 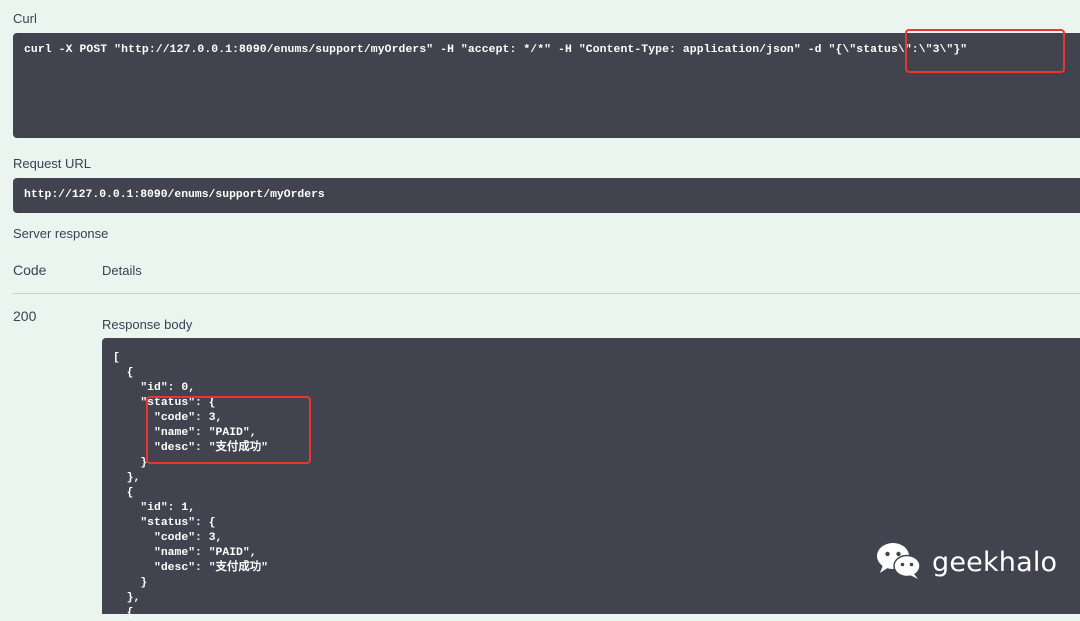 I want to click on request-url-label: Request URL, so click(x=52, y=163).